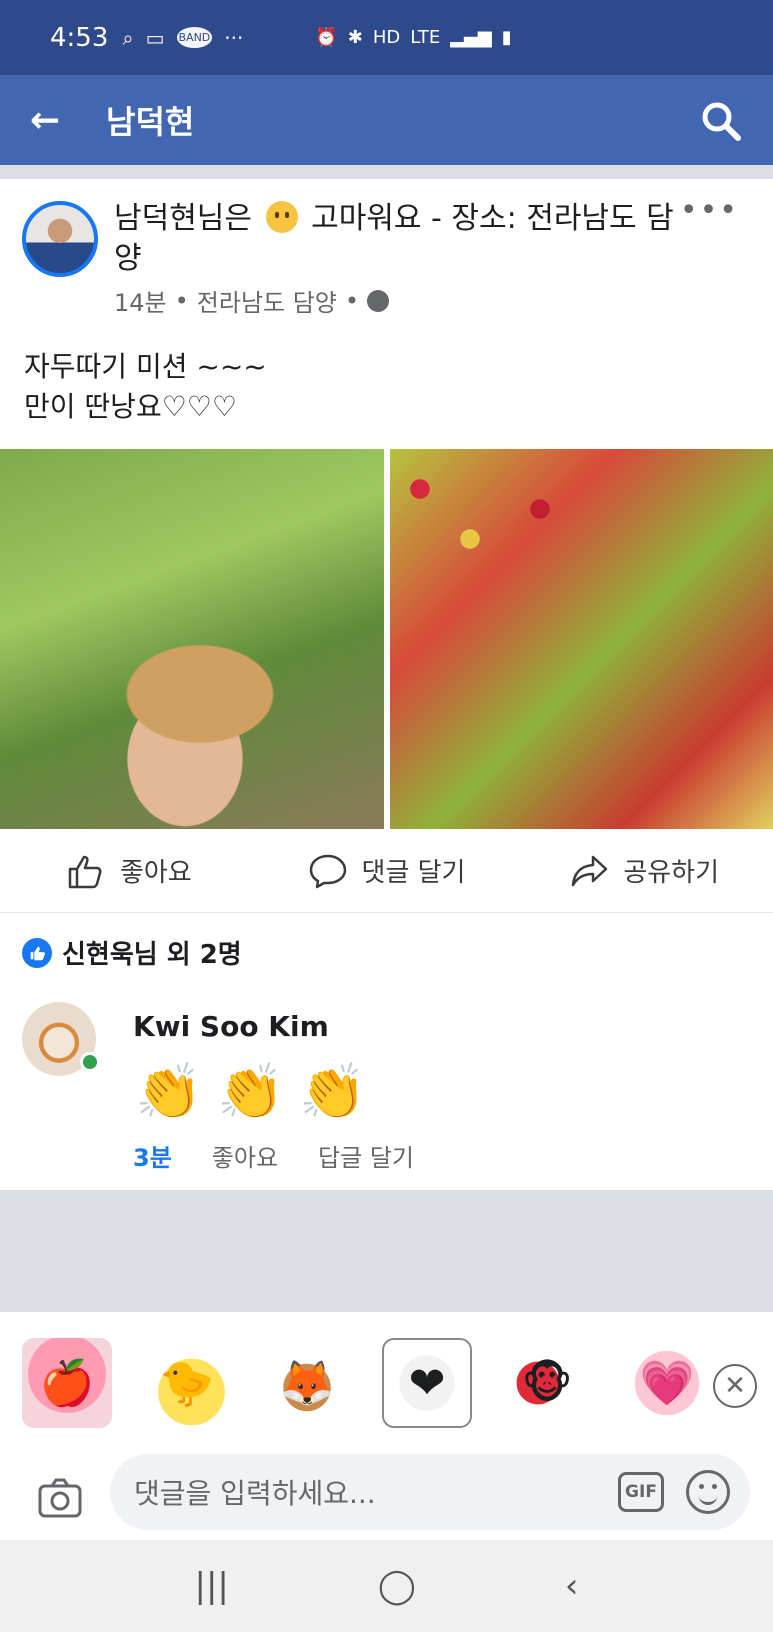 This screenshot has width=773, height=1632. What do you see at coordinates (79, 37) in the screenshot?
I see `status-time: 4:53` at bounding box center [79, 37].